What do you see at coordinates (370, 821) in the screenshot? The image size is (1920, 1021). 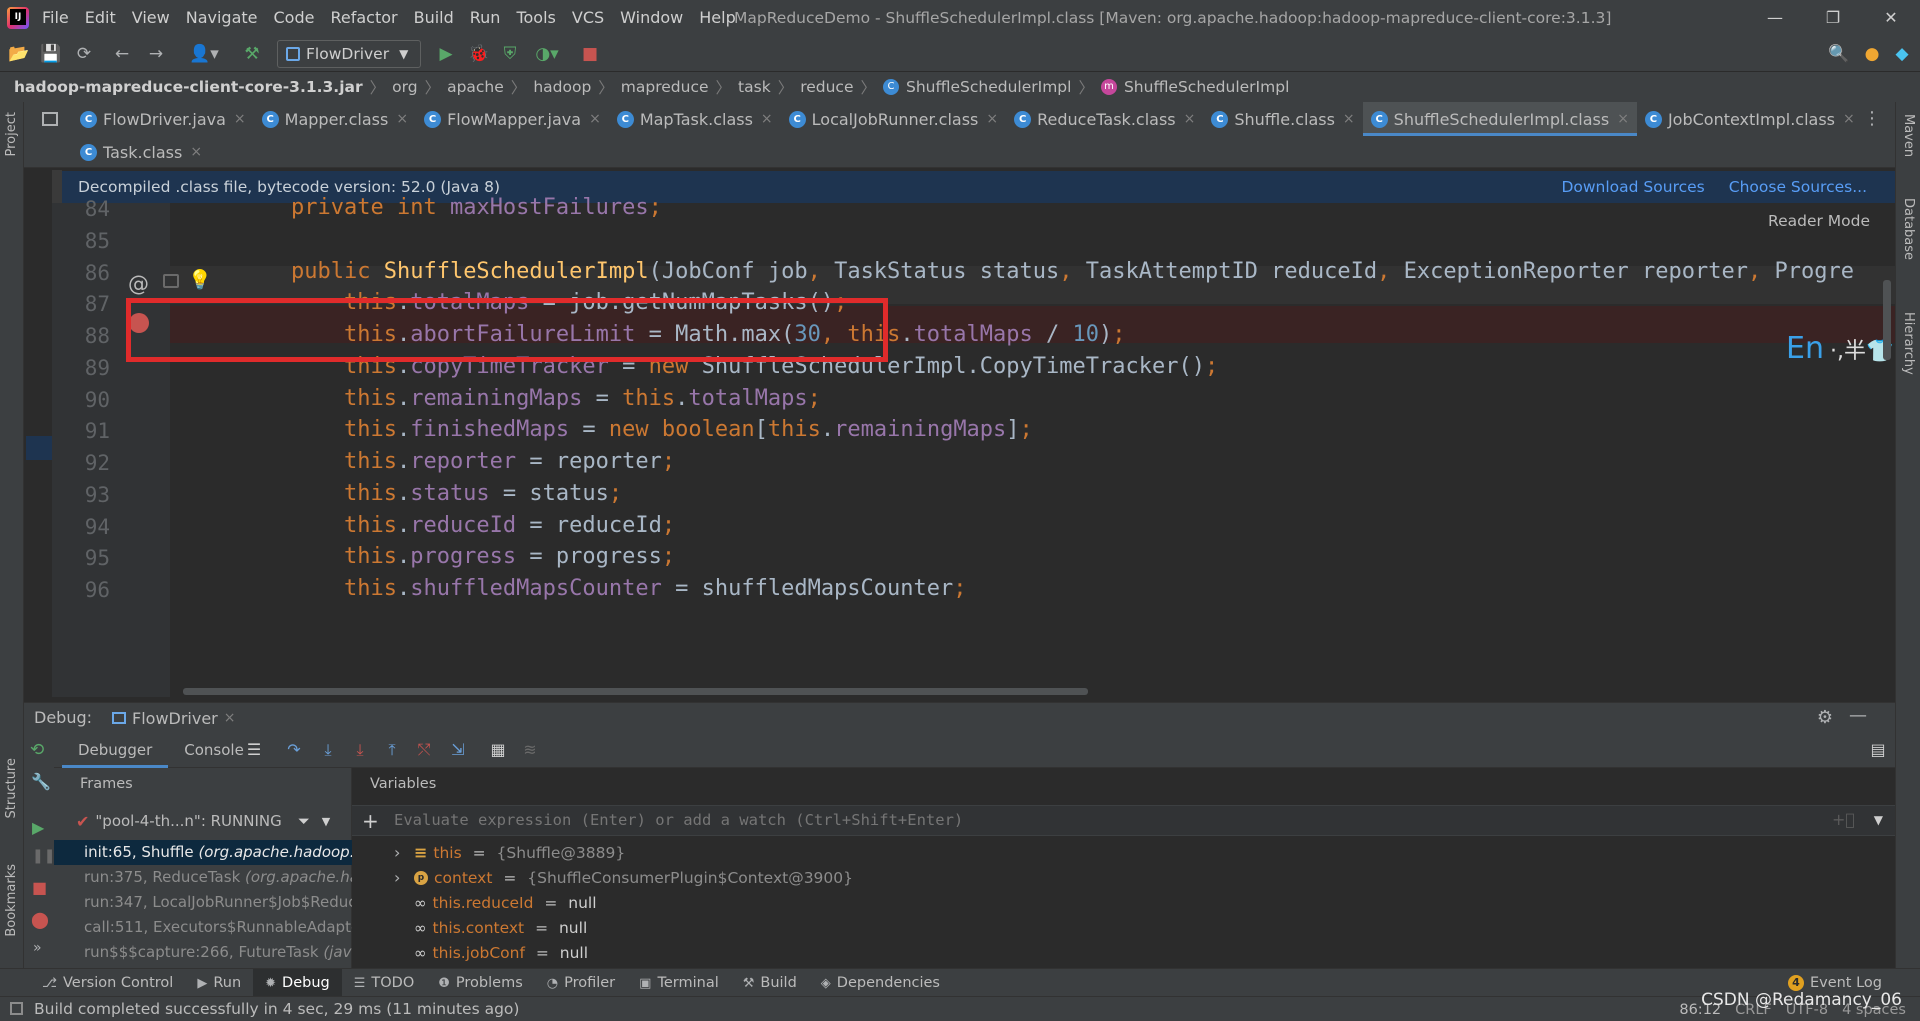 I see `add-watch-icon: +` at bounding box center [370, 821].